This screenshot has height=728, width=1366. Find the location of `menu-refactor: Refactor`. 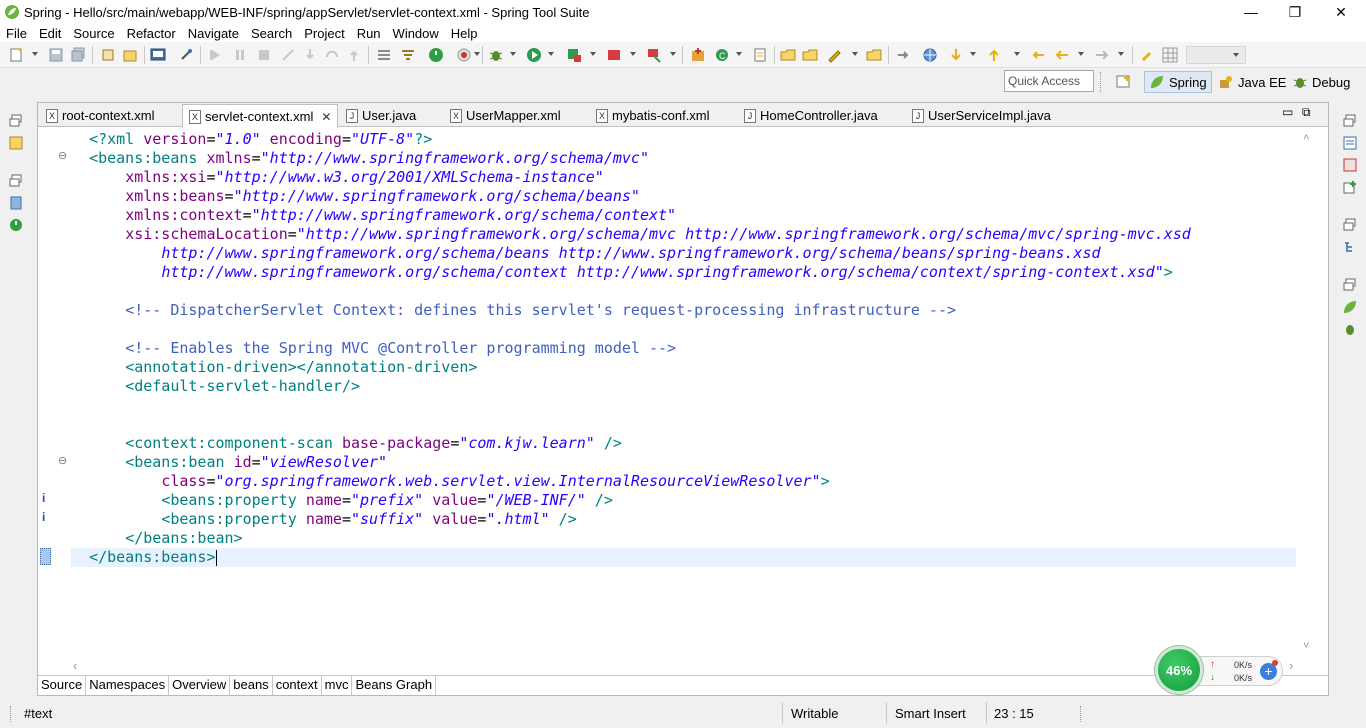

menu-refactor: Refactor is located at coordinates (151, 33).